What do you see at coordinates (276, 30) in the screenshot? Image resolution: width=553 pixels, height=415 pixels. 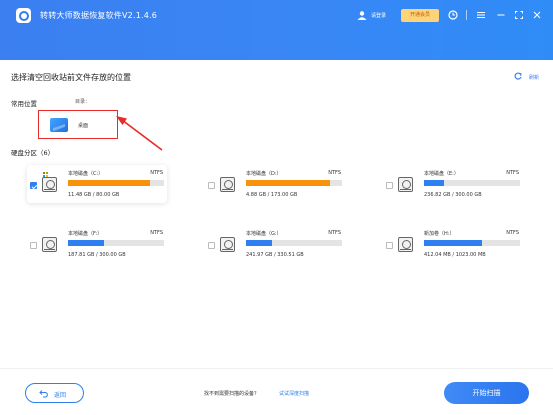 I see `title-bar: 转转大师数据恢复软件V2.1.4.6 请登录 开通会员` at bounding box center [276, 30].